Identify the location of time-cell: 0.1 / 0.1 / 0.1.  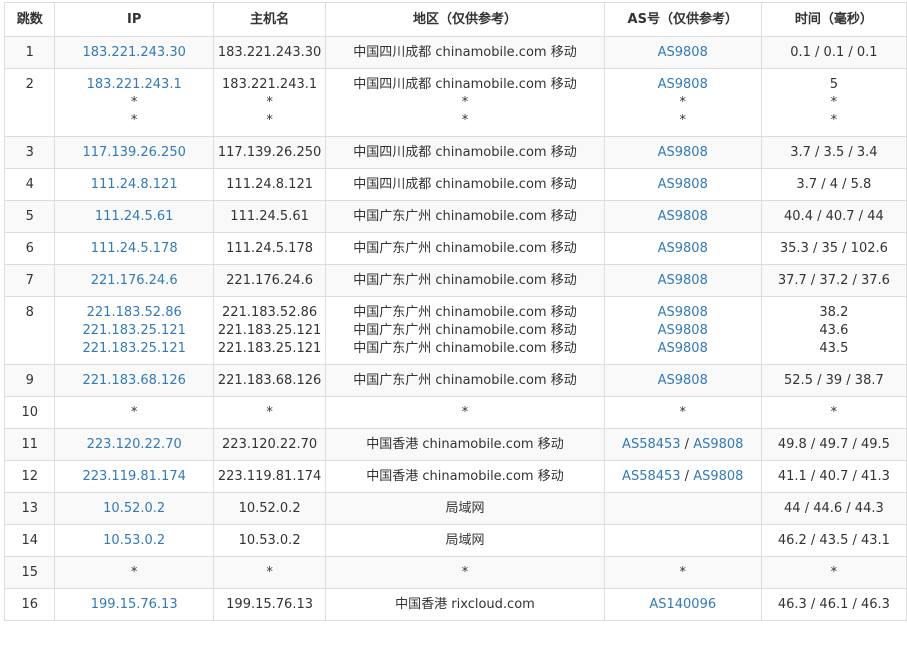
(833, 52).